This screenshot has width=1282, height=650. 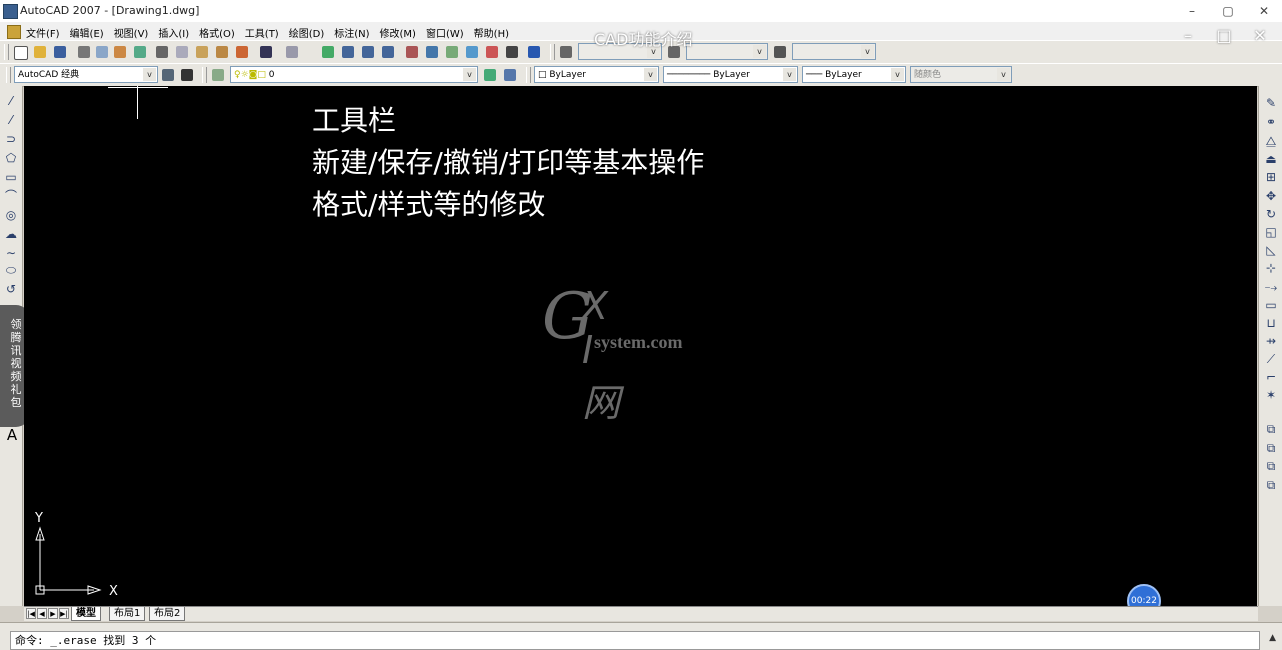 I want to click on minimize-button: –, so click(x=1192, y=11).